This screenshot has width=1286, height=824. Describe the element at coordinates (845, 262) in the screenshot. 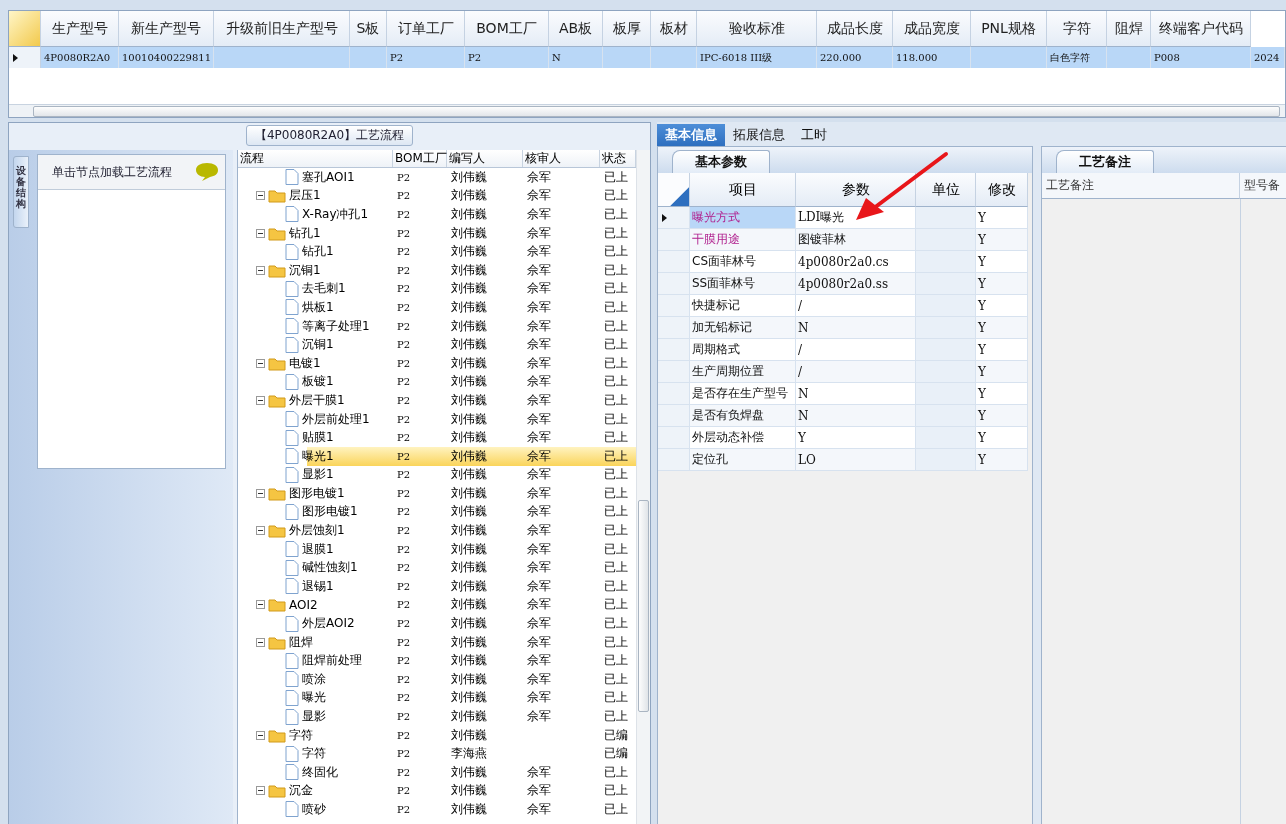

I see `param-row: CS面菲林号 4p0080r2a0.cs Y` at that location.